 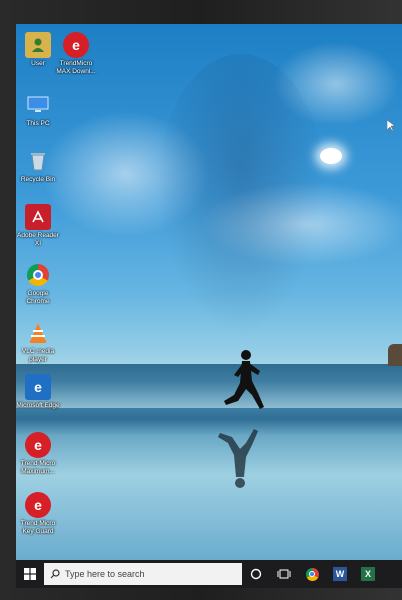 I want to click on runner-silhouette, so click(x=241, y=419).